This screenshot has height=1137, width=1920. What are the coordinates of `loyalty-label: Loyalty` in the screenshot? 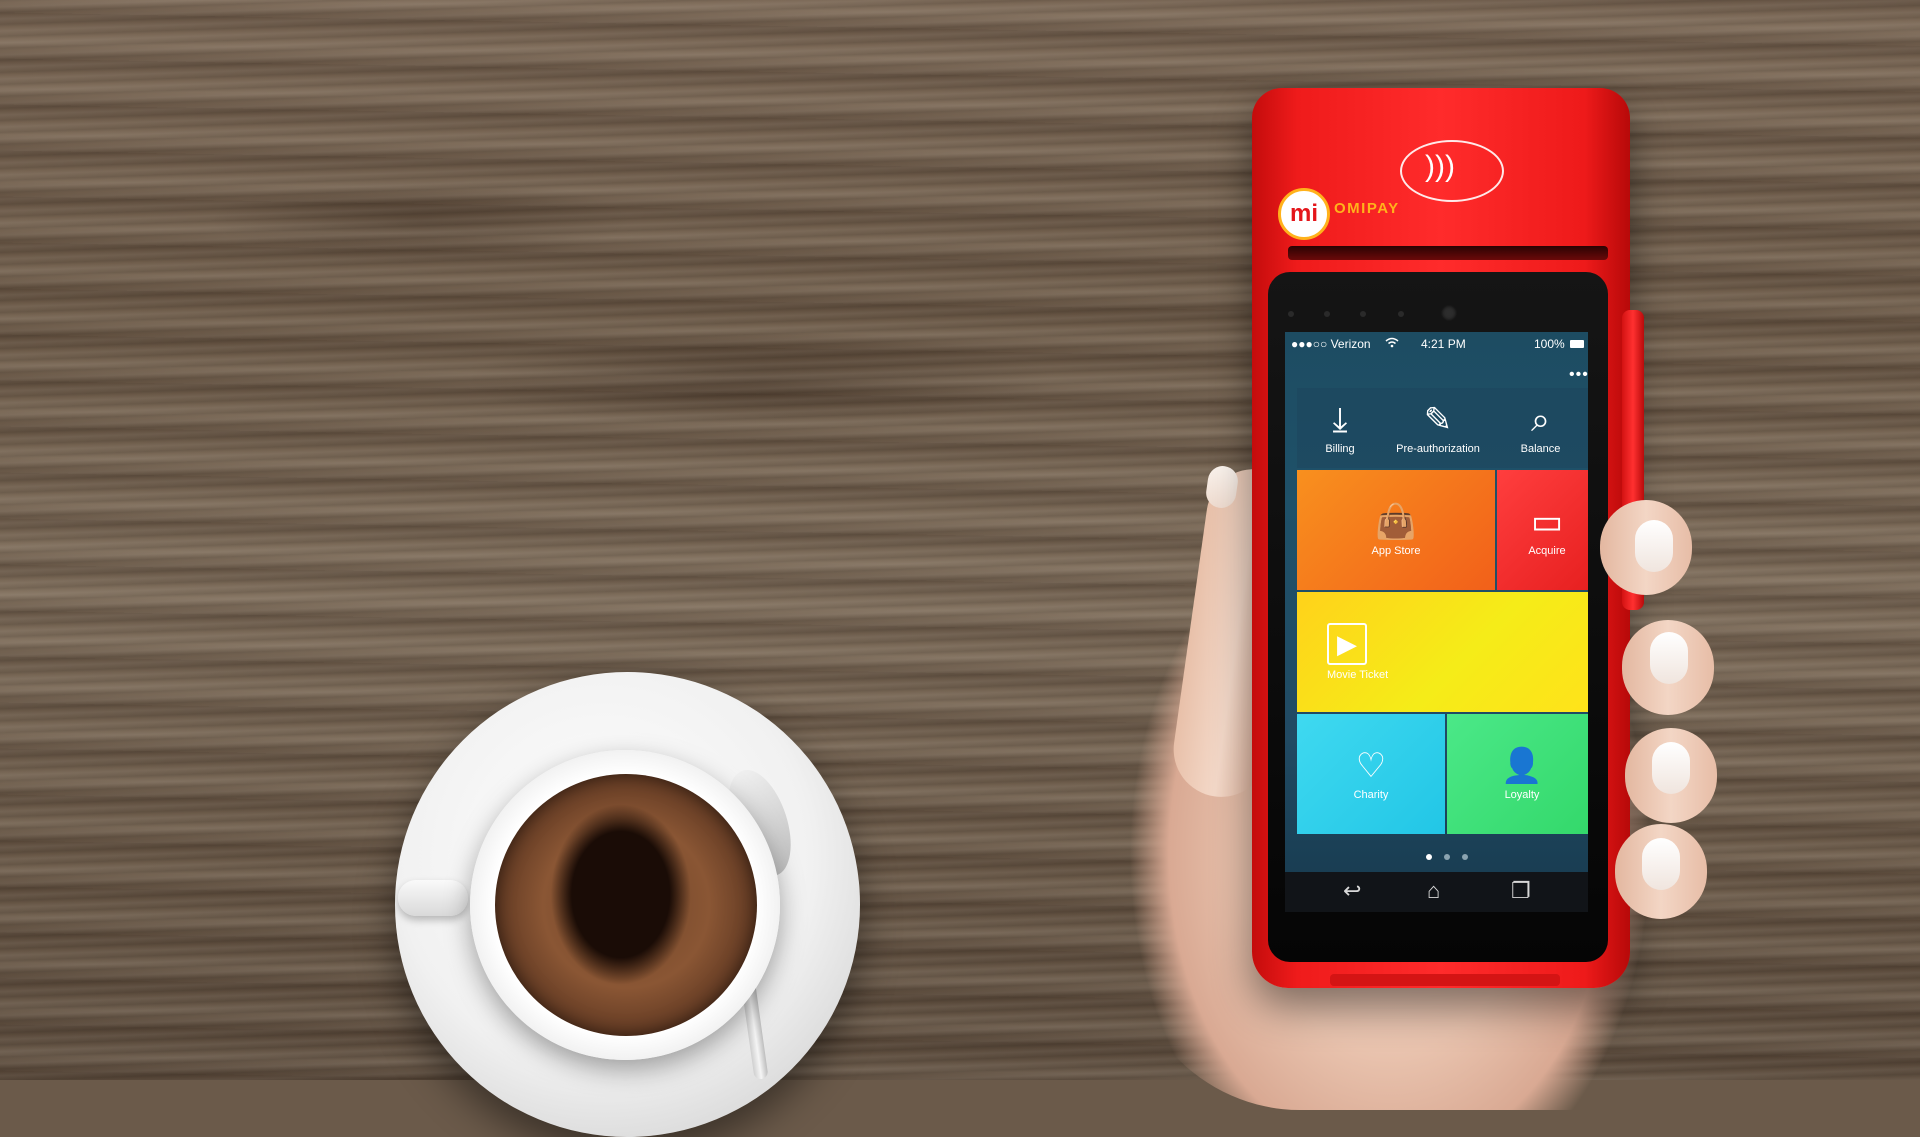 It's located at (1522, 795).